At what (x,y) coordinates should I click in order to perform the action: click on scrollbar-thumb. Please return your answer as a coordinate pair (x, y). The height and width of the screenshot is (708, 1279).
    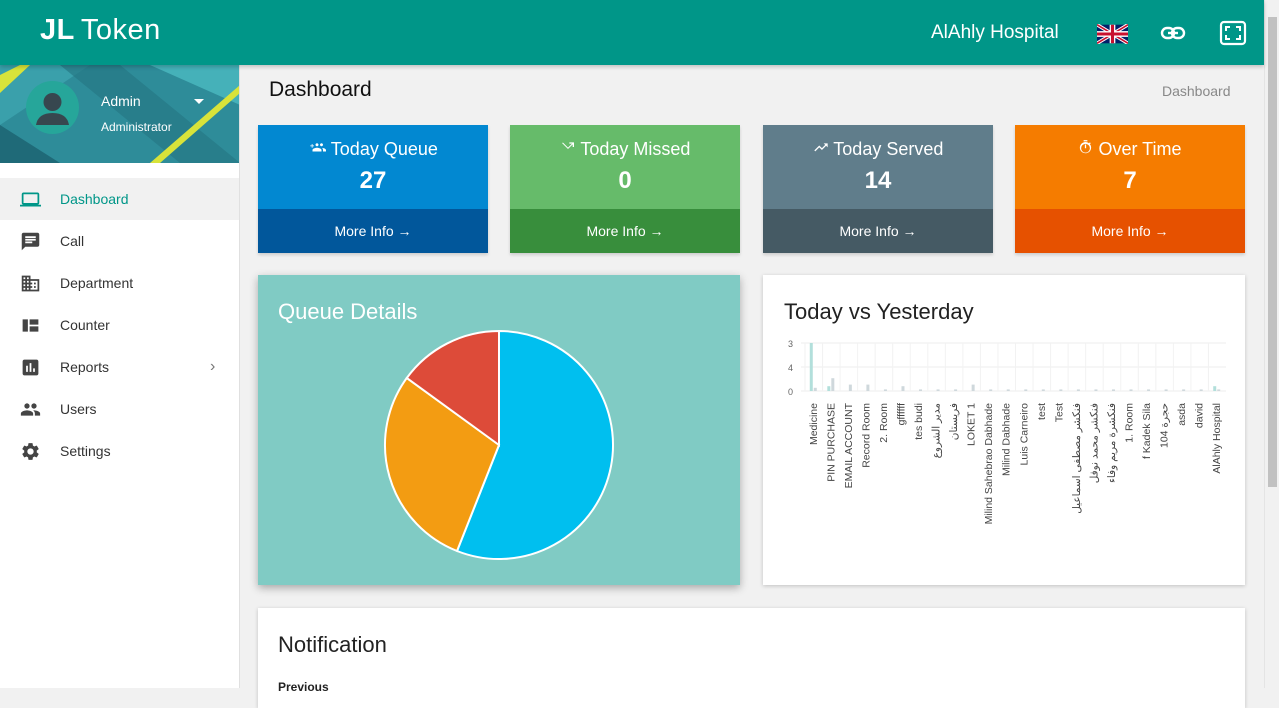
    Looking at the image, I should click on (1272, 252).